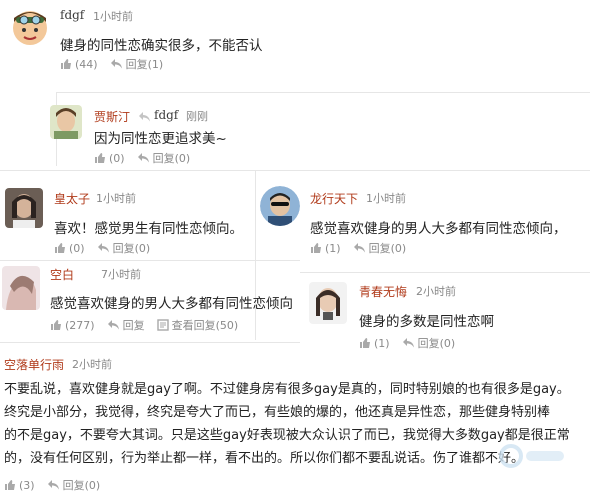 The height and width of the screenshot is (493, 590). What do you see at coordinates (160, 139) in the screenshot?
I see `comment-text: 因为同性恋更追求美~` at bounding box center [160, 139].